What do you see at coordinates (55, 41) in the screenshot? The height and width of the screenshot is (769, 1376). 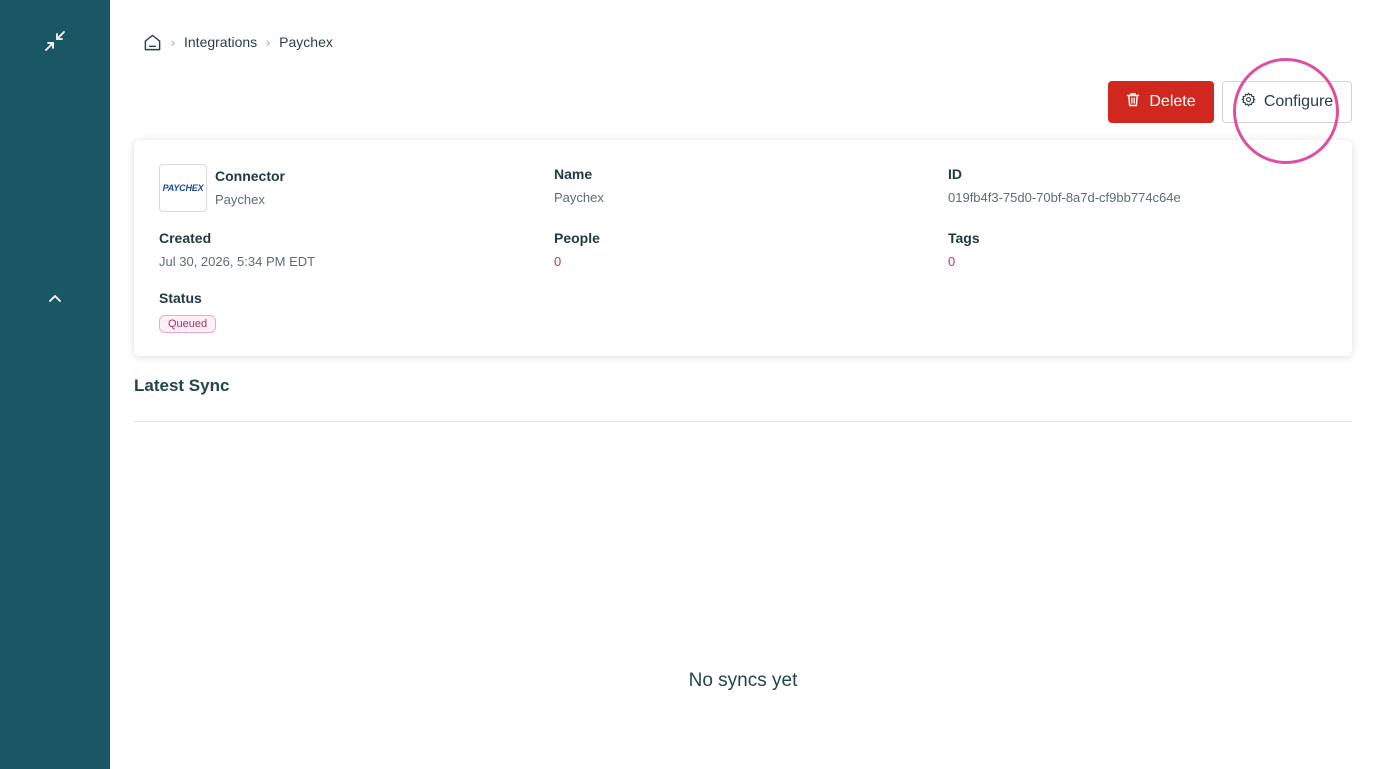 I see `collapse-arrows-icon` at bounding box center [55, 41].